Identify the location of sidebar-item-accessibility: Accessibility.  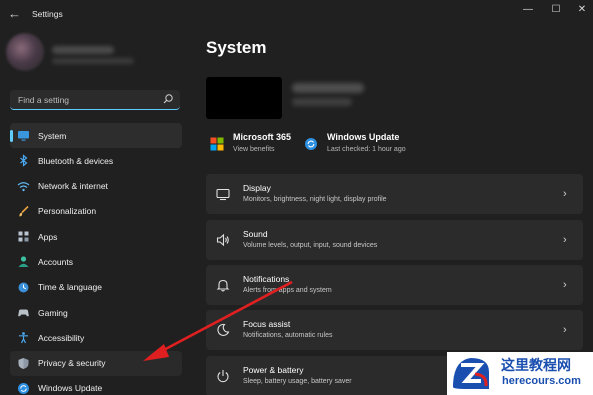
(96, 337).